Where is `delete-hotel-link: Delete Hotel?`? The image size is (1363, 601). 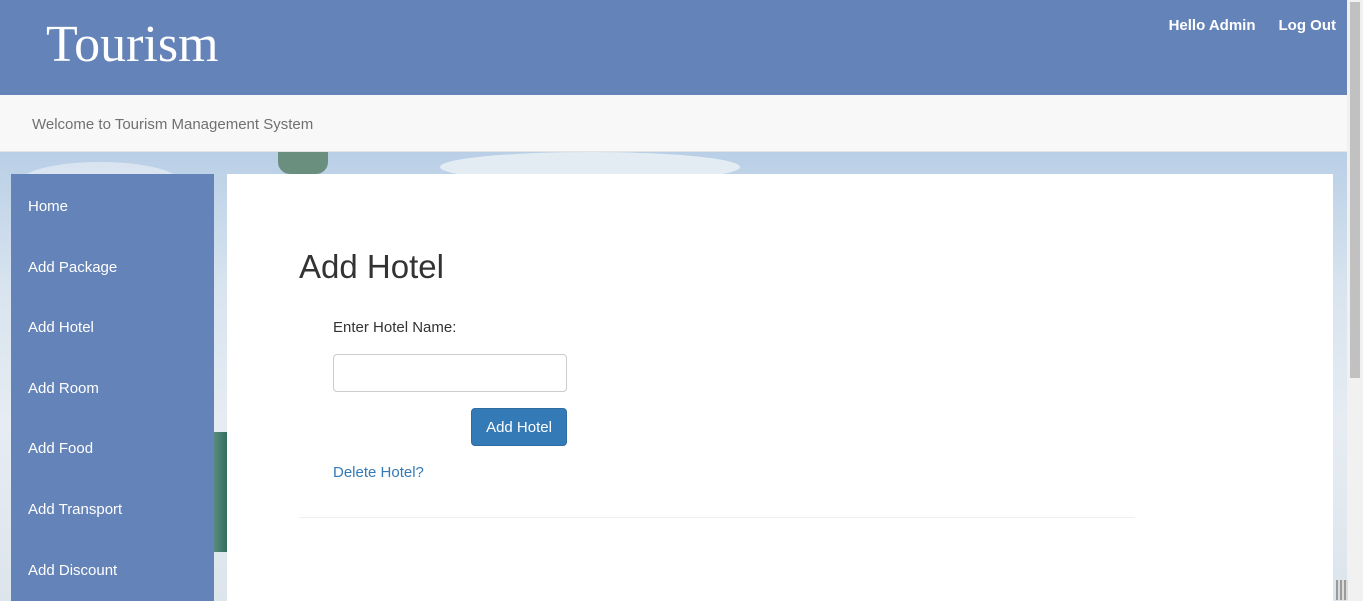
delete-hotel-link: Delete Hotel? is located at coordinates (378, 472).